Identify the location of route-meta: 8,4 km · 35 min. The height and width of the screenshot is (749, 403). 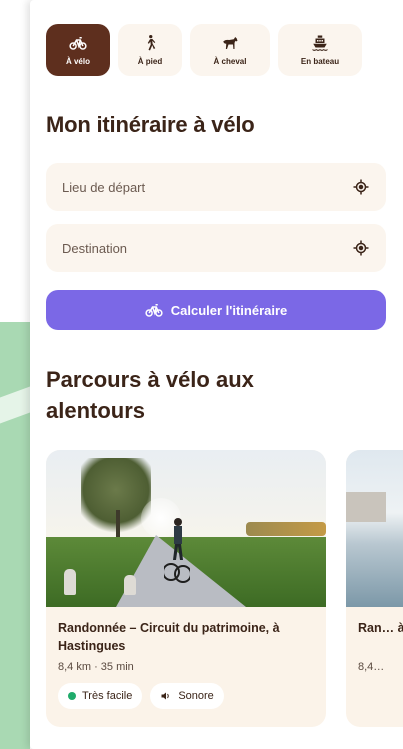
(96, 667).